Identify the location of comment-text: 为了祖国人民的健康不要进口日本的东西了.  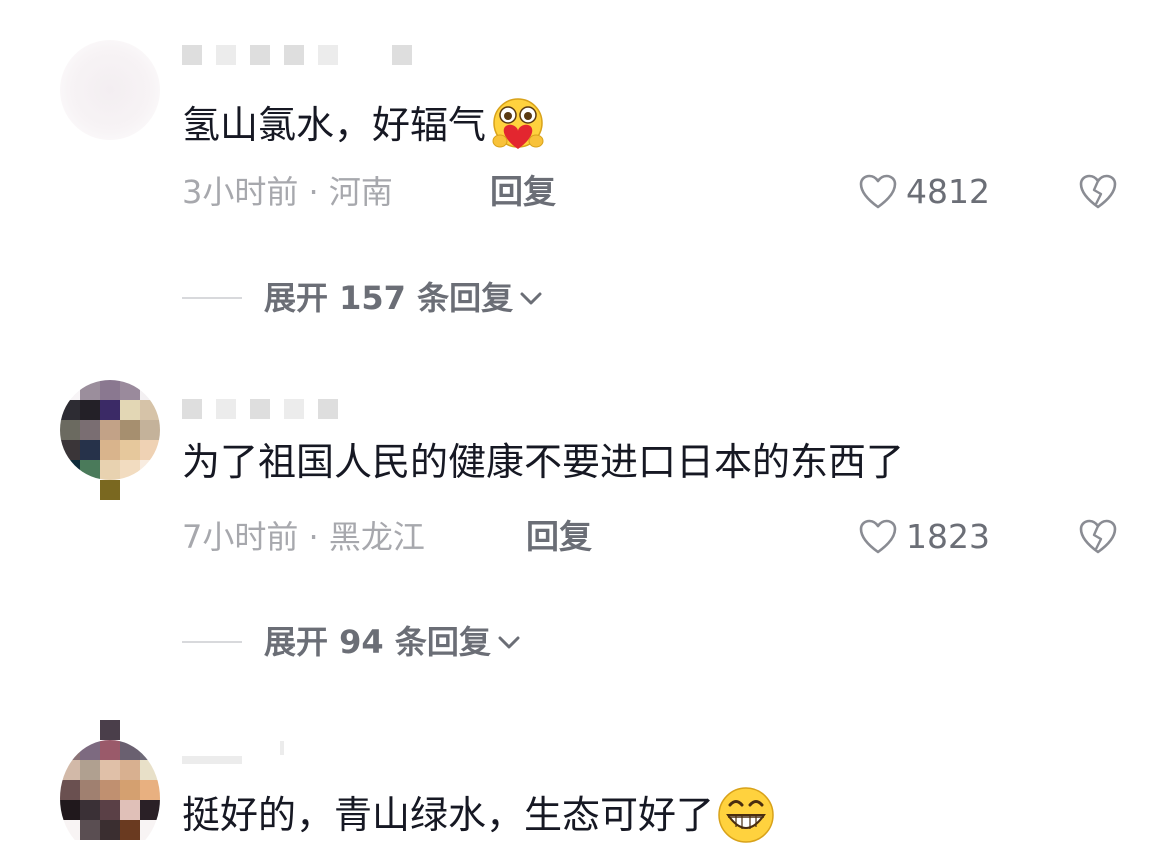
(543, 462).